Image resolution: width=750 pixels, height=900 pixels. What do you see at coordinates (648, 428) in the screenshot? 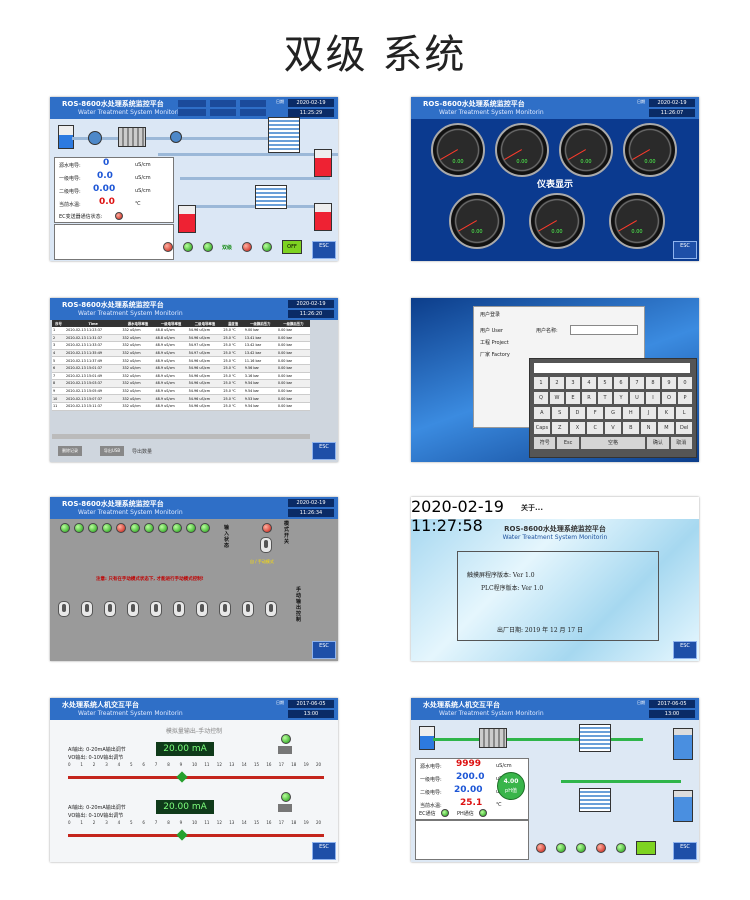
I see `keyboard-key: N` at bounding box center [648, 428].